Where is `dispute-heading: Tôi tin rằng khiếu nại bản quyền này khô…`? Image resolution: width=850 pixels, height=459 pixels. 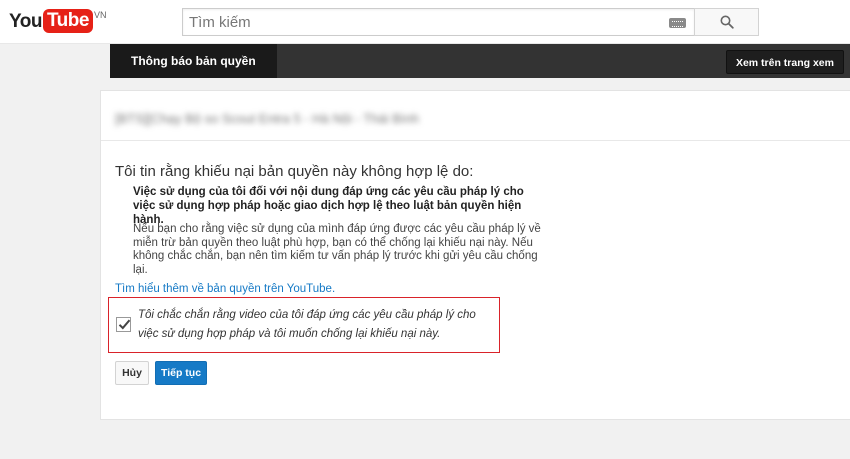
dispute-heading: Tôi tin rằng khiếu nại bản quyền này khô… is located at coordinates (294, 171).